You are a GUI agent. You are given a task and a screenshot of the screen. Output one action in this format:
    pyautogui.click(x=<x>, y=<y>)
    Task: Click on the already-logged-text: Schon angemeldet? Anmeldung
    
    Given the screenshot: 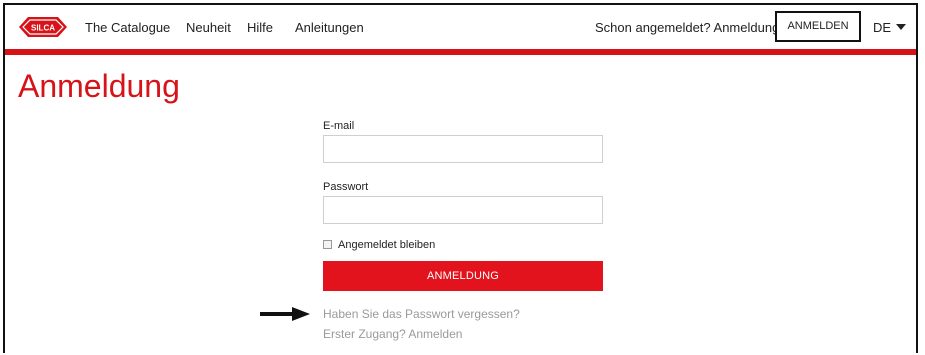 What is the action you would take?
    pyautogui.click(x=687, y=27)
    